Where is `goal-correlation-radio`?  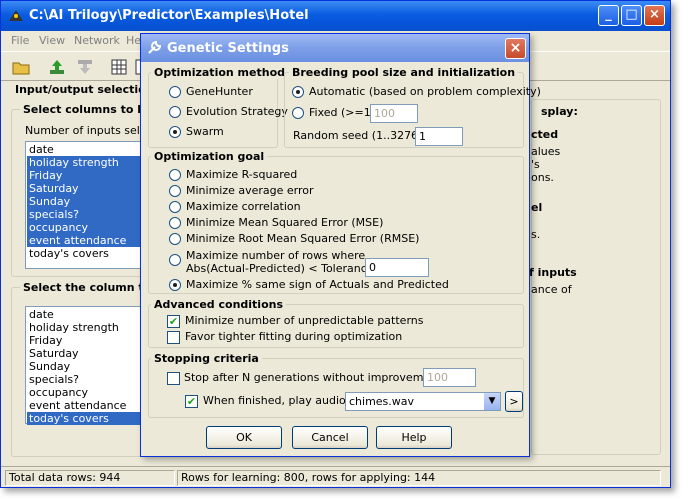 goal-correlation-radio is located at coordinates (175, 207).